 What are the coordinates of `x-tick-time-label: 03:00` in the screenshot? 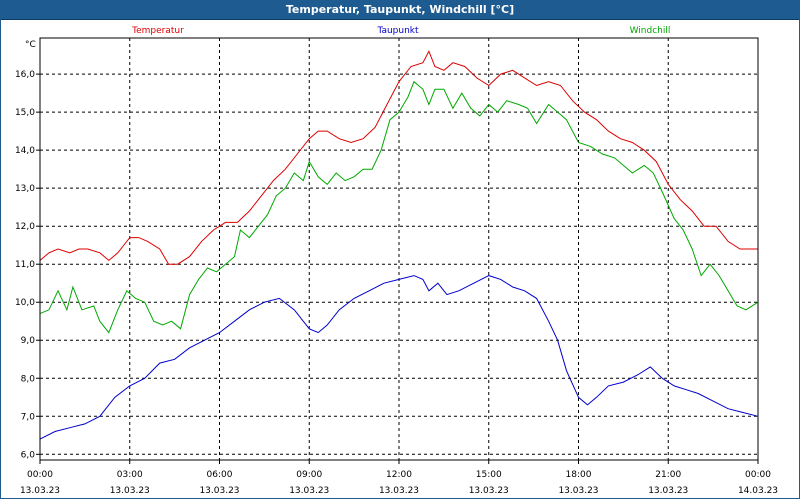 It's located at (130, 475).